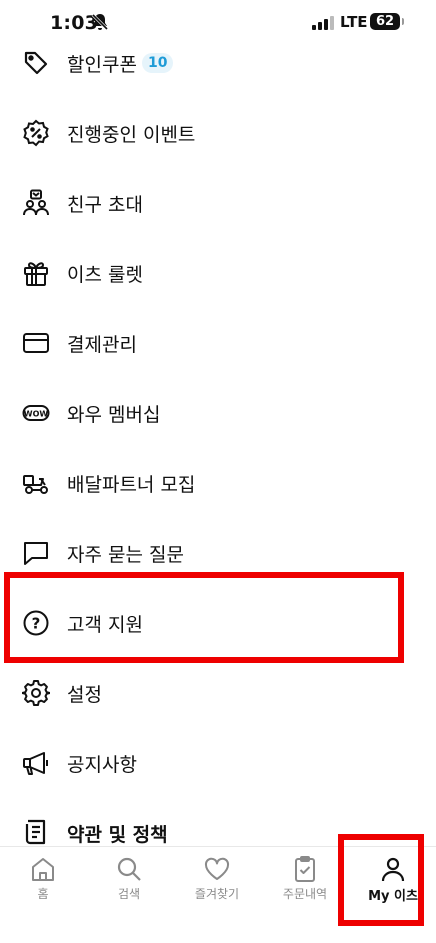 This screenshot has width=436, height=943. I want to click on gift-box-icon, so click(36, 273).